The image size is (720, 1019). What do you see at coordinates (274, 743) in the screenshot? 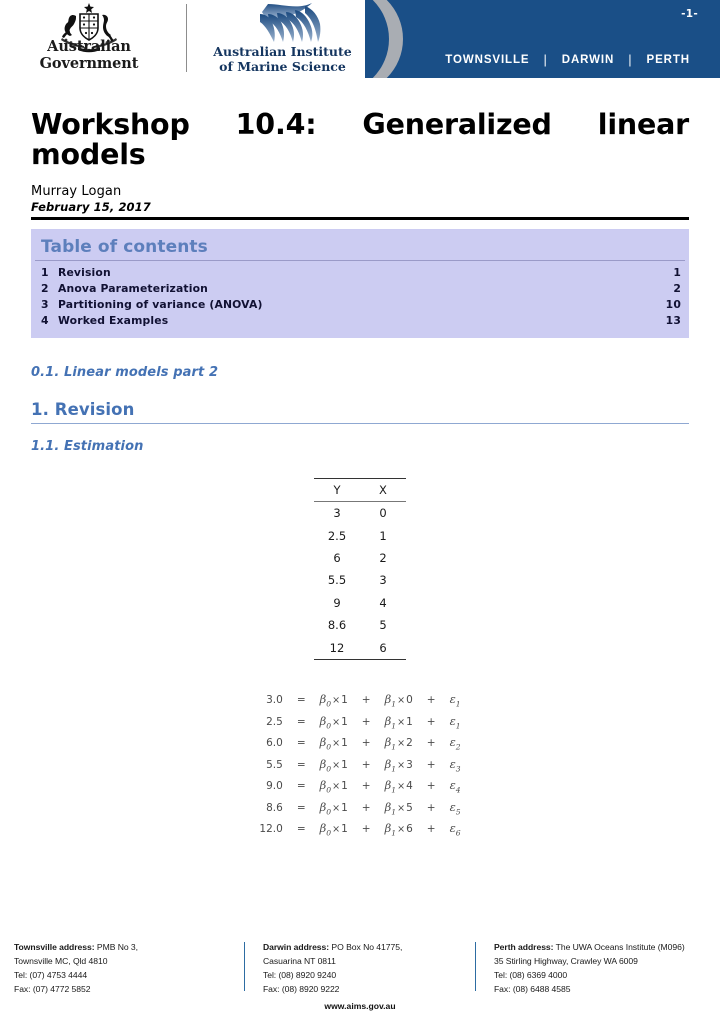
I see `equation-lhs: 6.0` at bounding box center [274, 743].